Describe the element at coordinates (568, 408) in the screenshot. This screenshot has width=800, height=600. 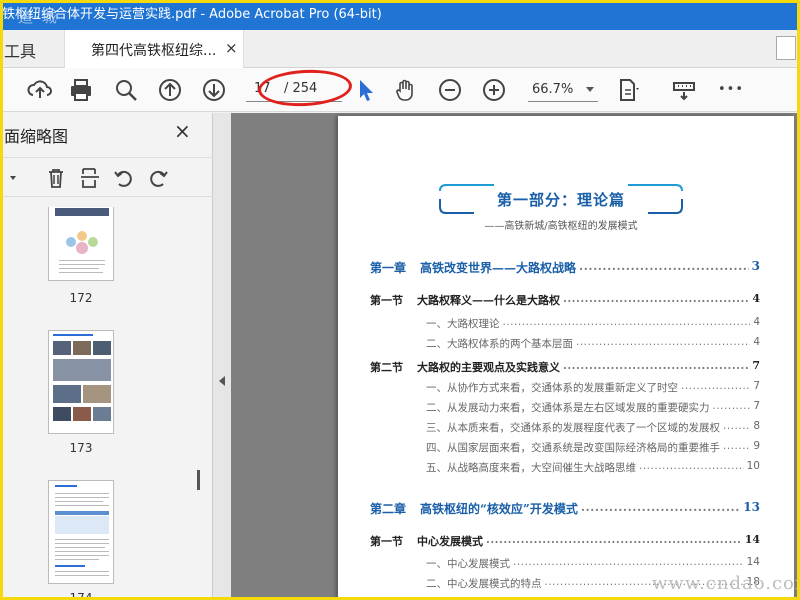
I see `toc-text: 二、从发展动力来看，交通体系是左右区域发展的重要硬实力` at that location.